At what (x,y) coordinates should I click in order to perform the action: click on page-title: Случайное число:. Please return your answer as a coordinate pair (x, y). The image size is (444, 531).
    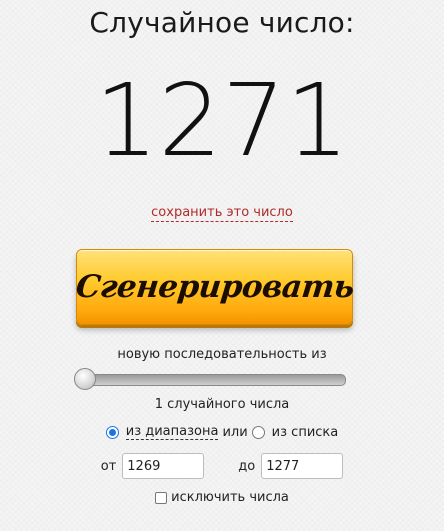
    Looking at the image, I should click on (222, 22).